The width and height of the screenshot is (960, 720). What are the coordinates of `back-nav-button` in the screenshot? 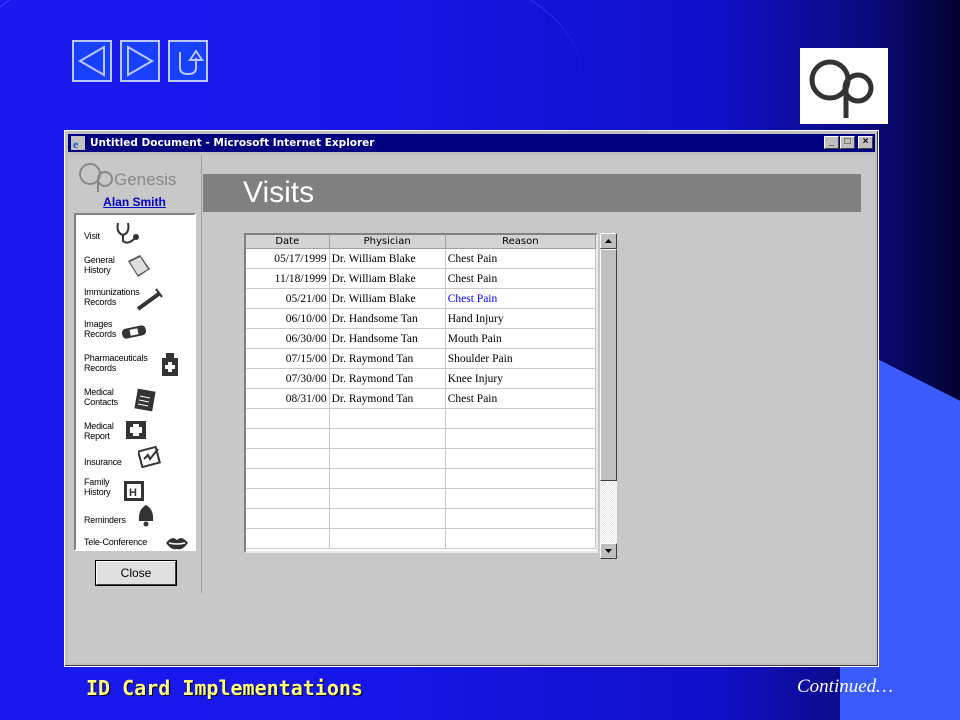 It's located at (92, 61).